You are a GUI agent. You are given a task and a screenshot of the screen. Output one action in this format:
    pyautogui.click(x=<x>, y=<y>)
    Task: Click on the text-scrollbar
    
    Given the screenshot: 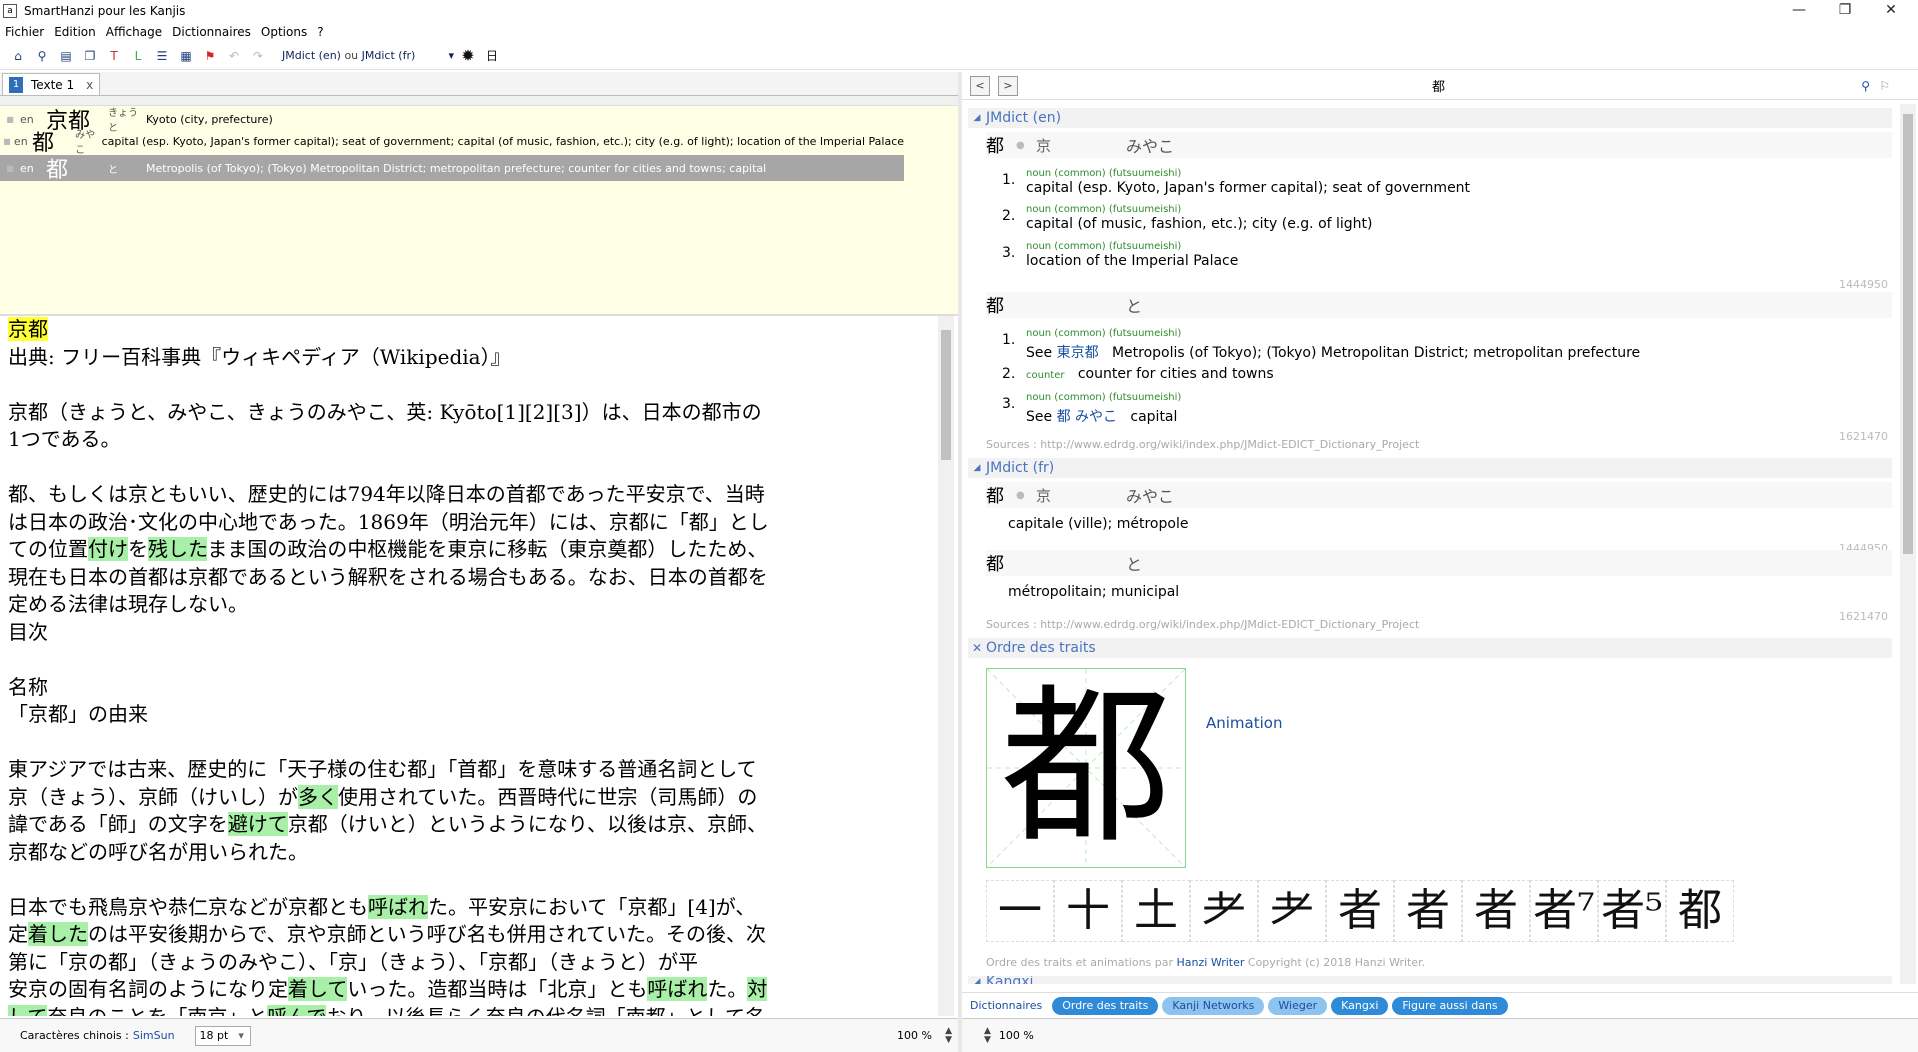 What is the action you would take?
    pyautogui.click(x=946, y=666)
    